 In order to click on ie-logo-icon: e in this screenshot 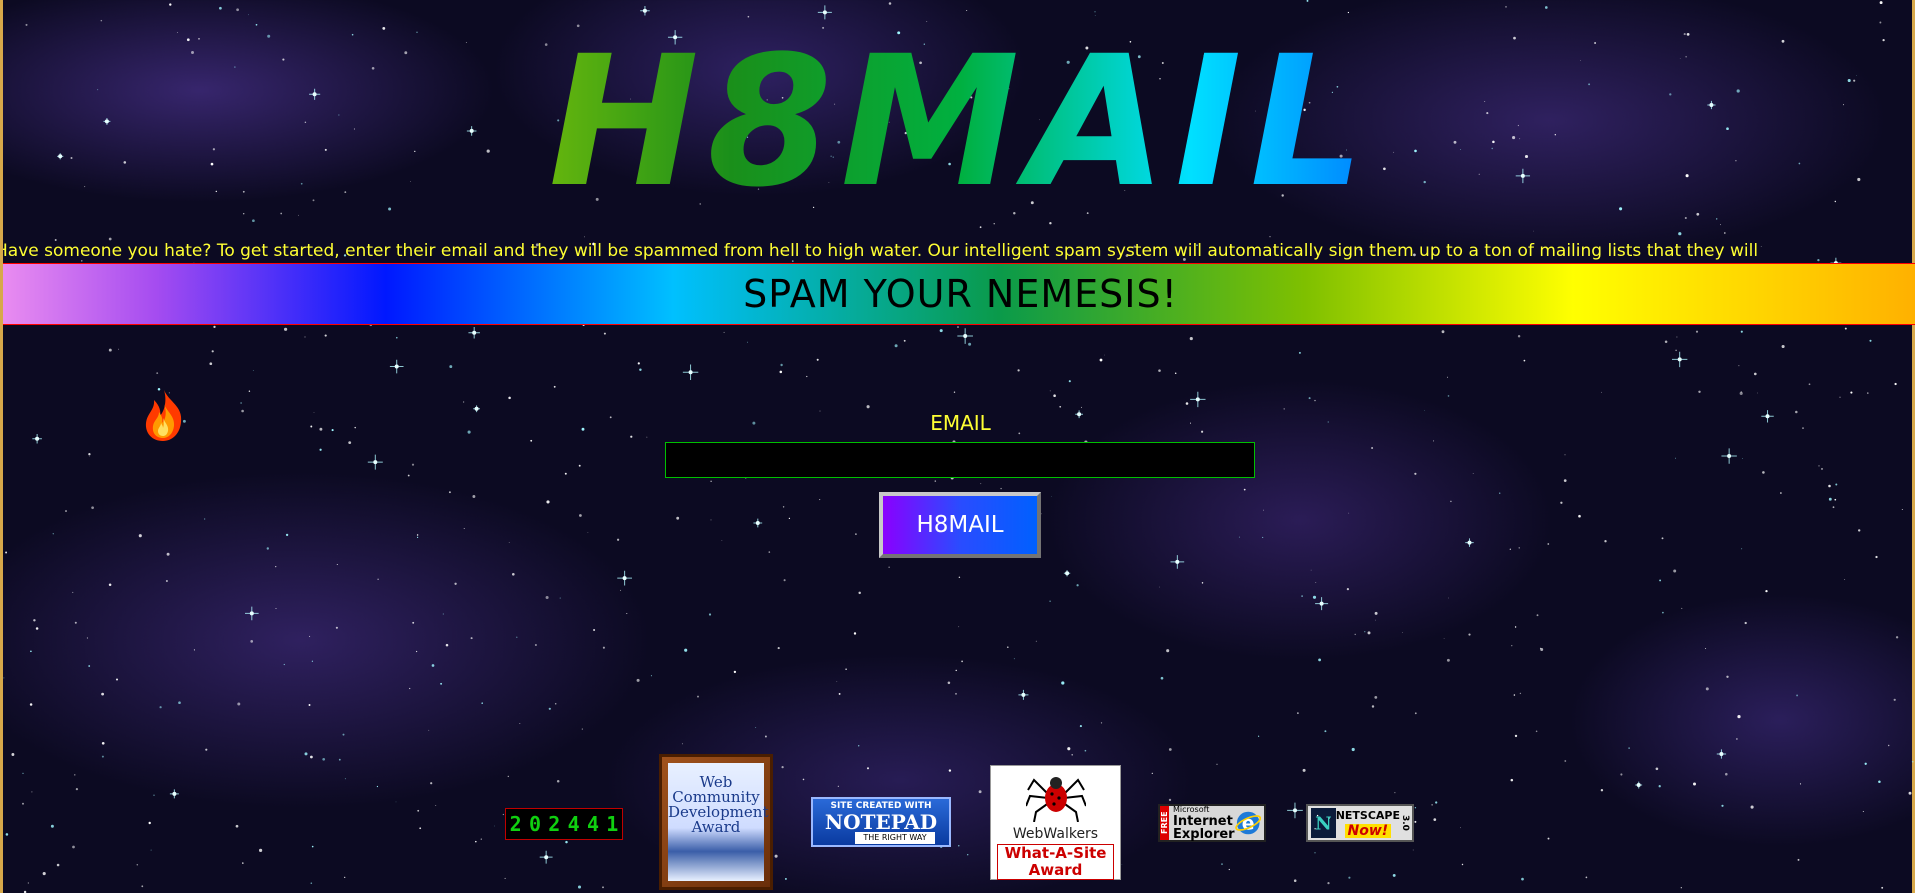, I will do `click(1247, 823)`.